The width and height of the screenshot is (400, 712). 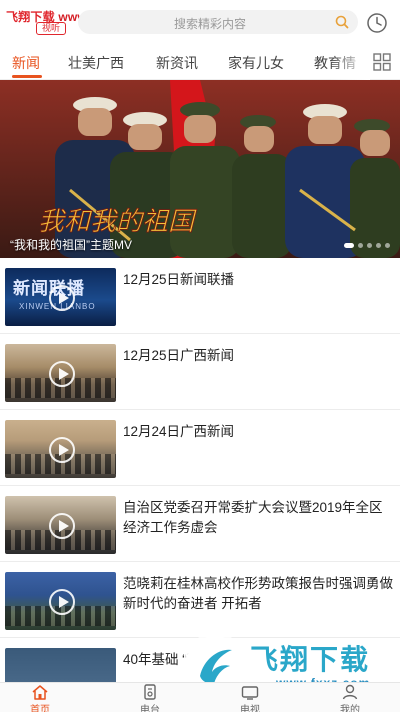 I want to click on news-title: 12月24日广西新闻, so click(x=179, y=431).